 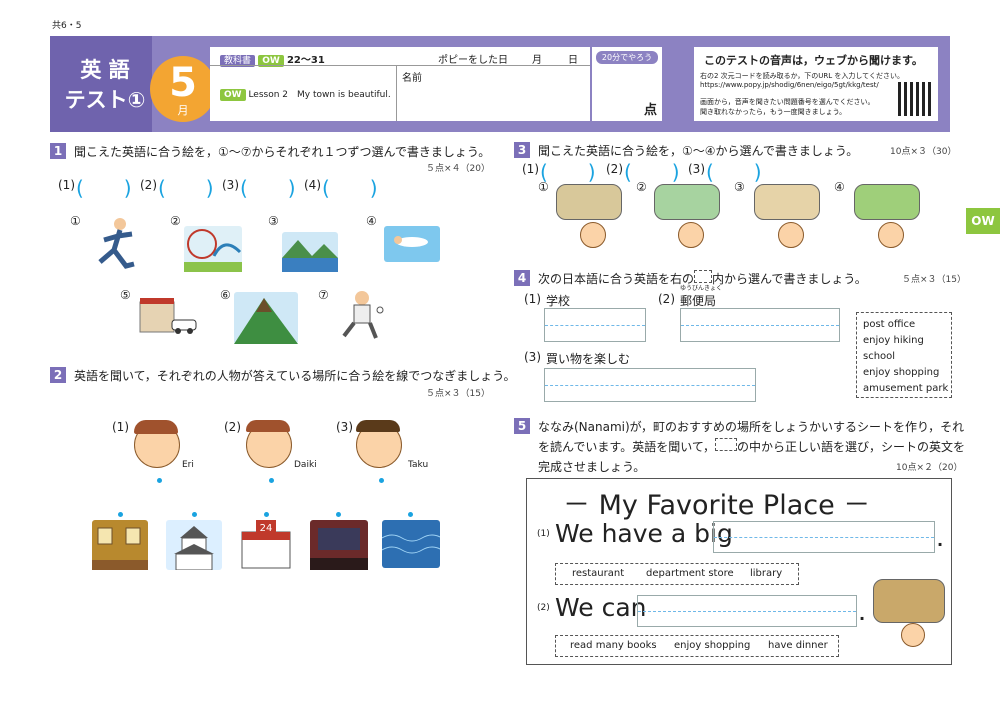 What do you see at coordinates (595, 325) in the screenshot?
I see `answer-line-school` at bounding box center [595, 325].